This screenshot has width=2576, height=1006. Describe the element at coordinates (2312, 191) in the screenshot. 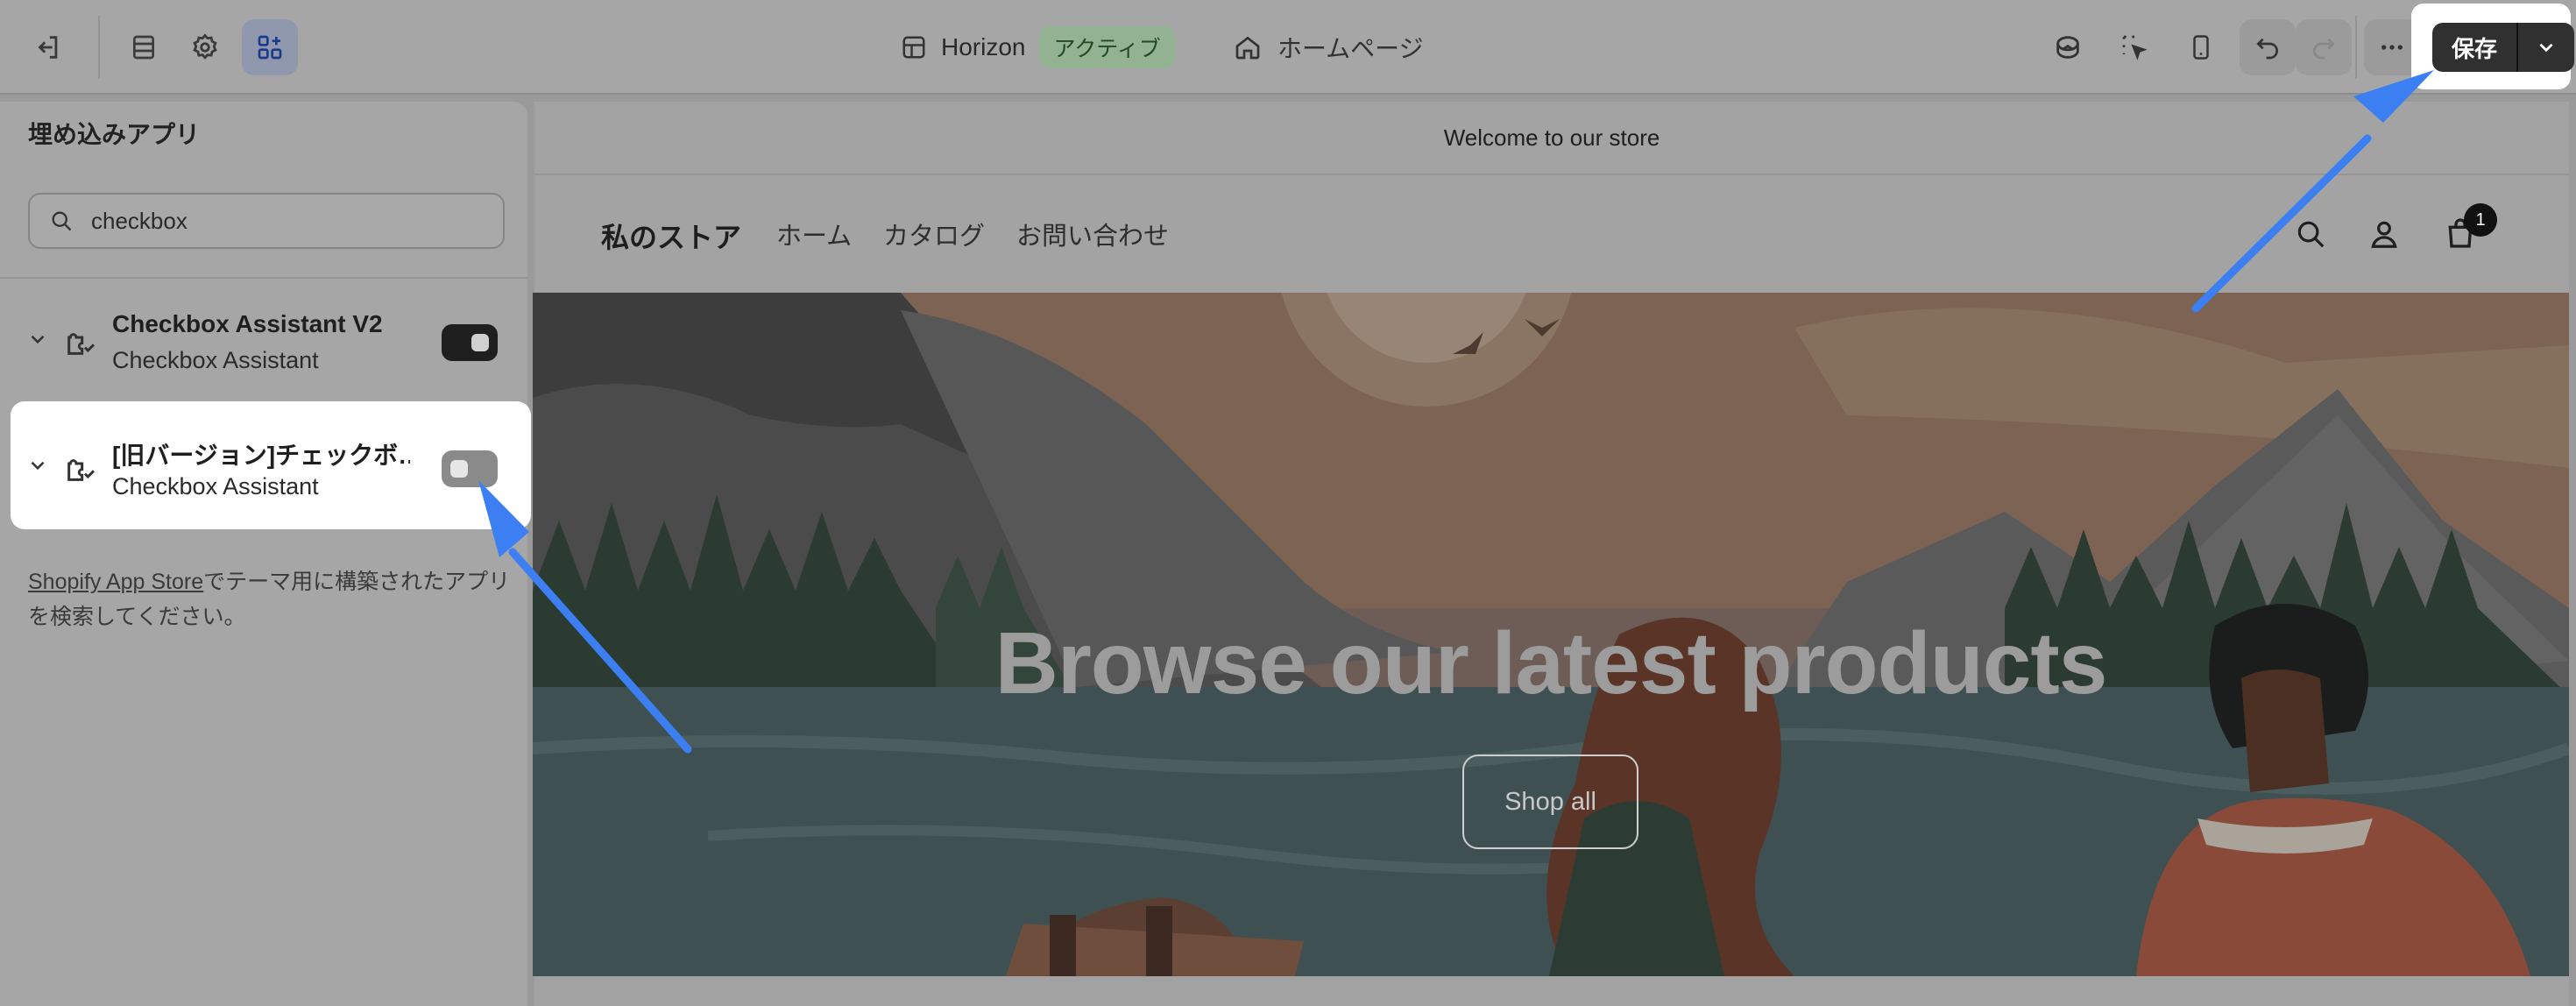

I see `annotation-arrow-save` at that location.